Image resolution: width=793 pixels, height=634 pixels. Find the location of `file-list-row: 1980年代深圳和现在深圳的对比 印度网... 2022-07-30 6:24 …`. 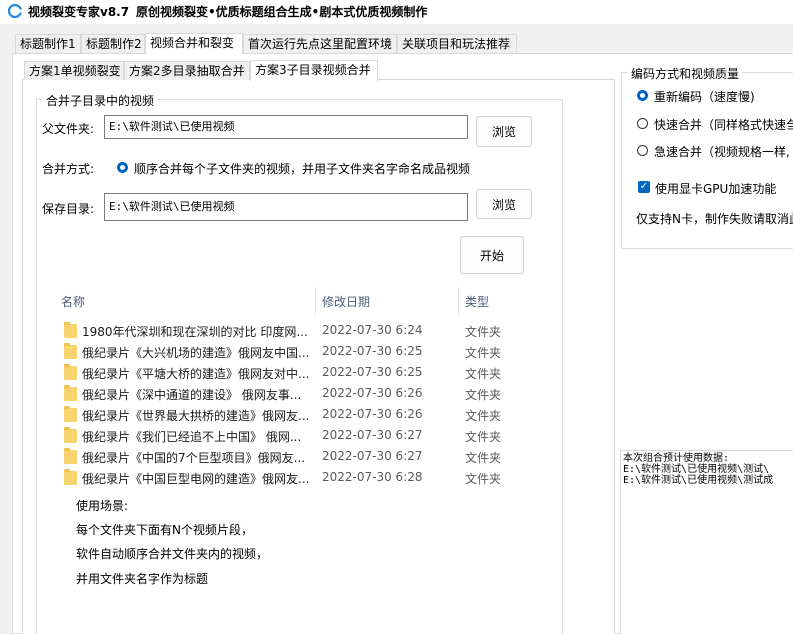

file-list-row: 1980年代深圳和现在深圳的对比 印度网... 2022-07-30 6:24 … is located at coordinates (290, 330).